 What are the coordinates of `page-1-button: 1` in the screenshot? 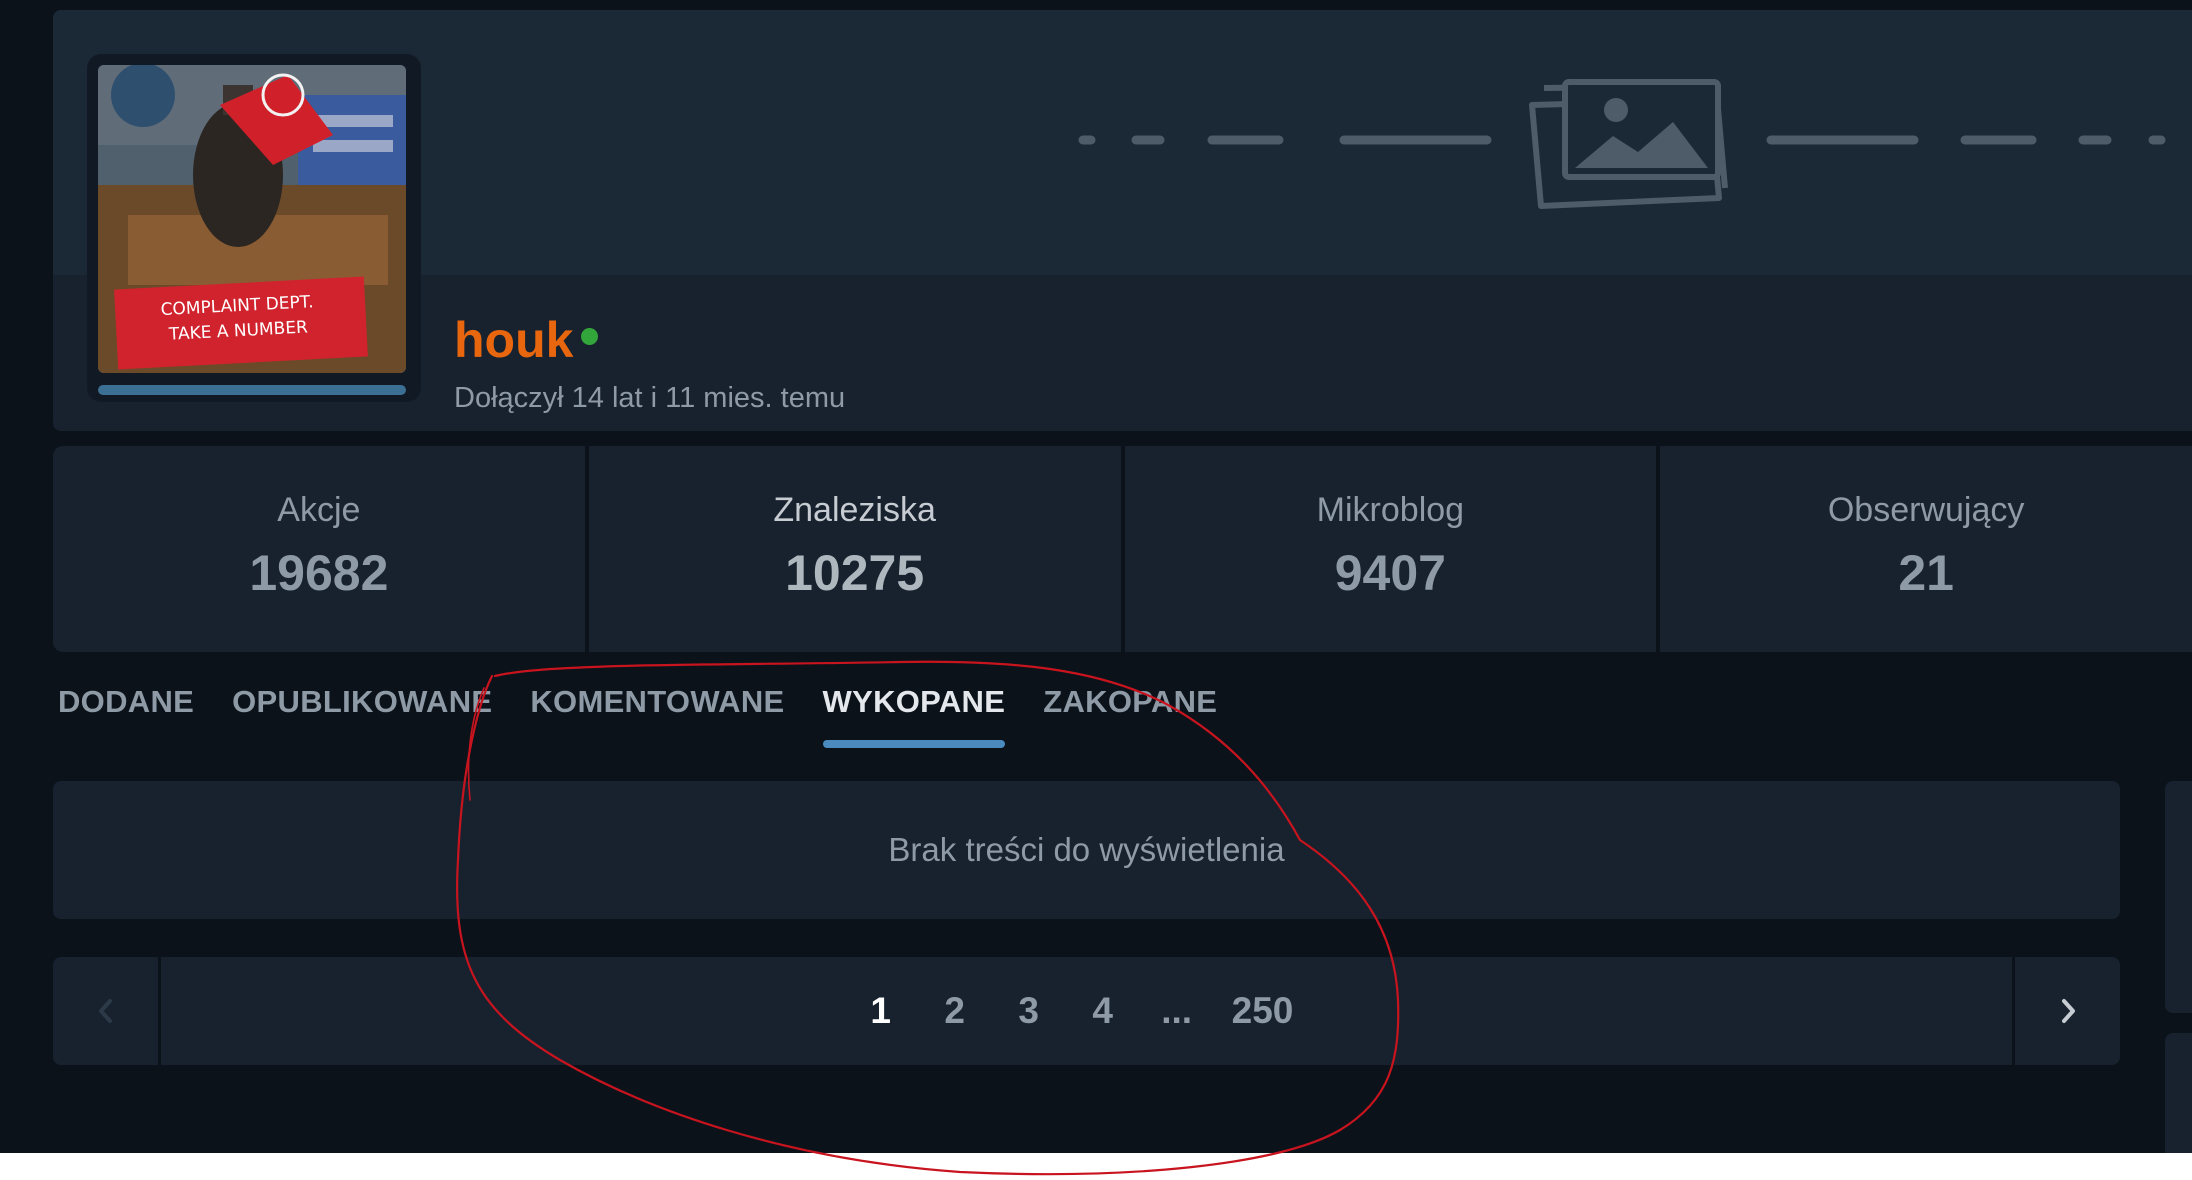 It's located at (881, 1011).